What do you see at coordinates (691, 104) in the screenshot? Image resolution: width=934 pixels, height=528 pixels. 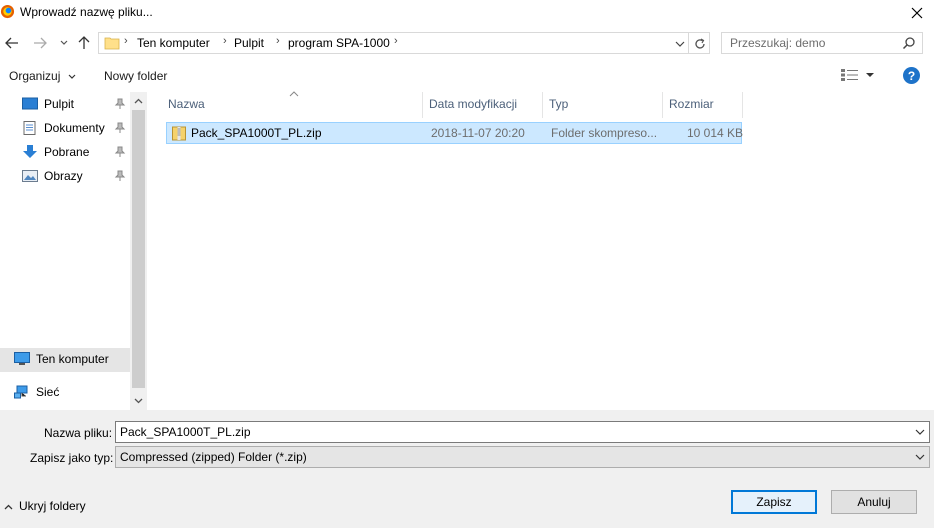 I see `column-header-label: Rozmiar` at bounding box center [691, 104].